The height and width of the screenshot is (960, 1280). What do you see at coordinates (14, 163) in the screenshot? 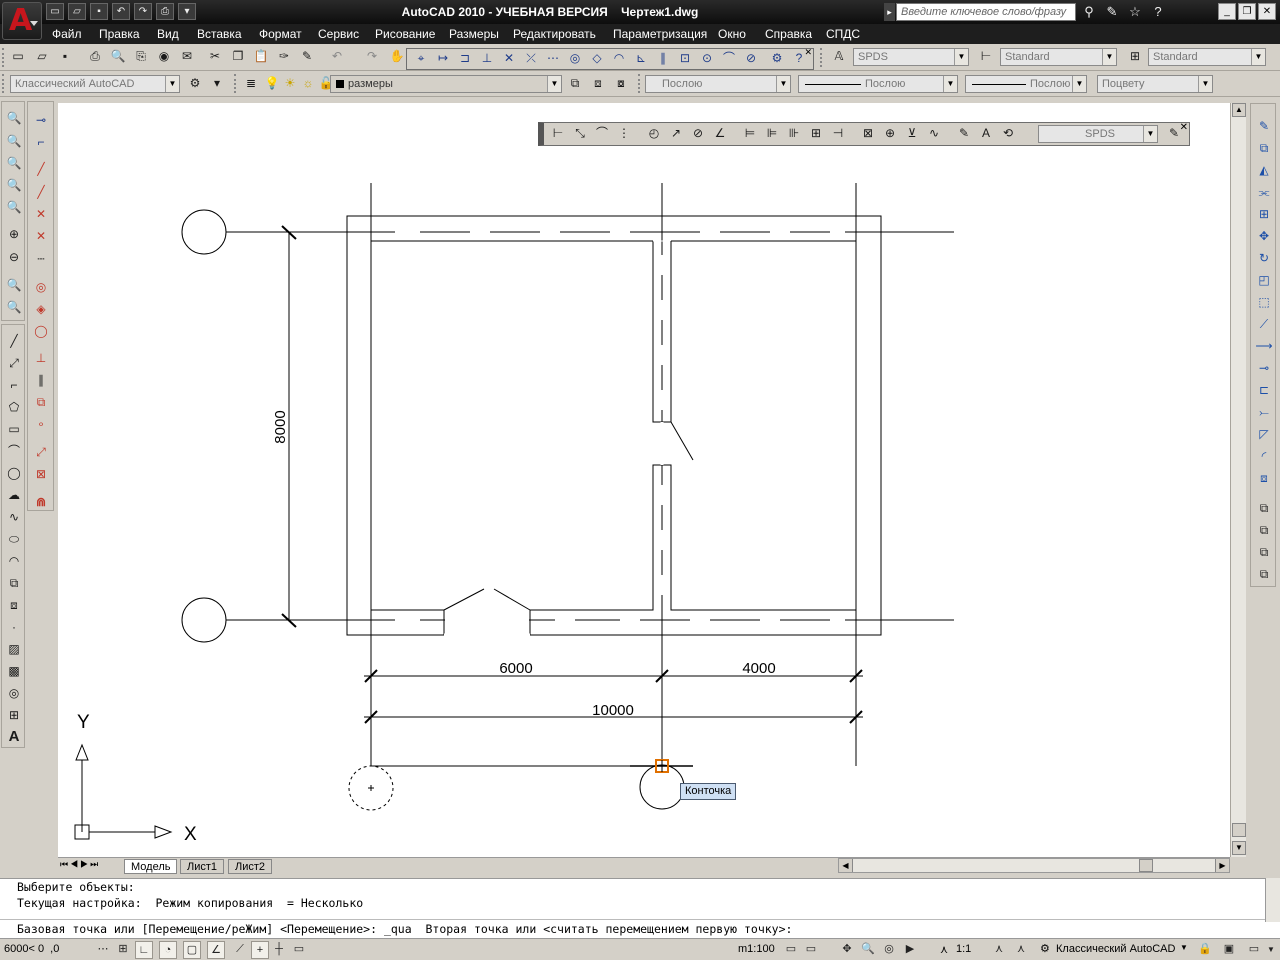
I see `zoom-scale-icon: 🔍` at bounding box center [14, 163].